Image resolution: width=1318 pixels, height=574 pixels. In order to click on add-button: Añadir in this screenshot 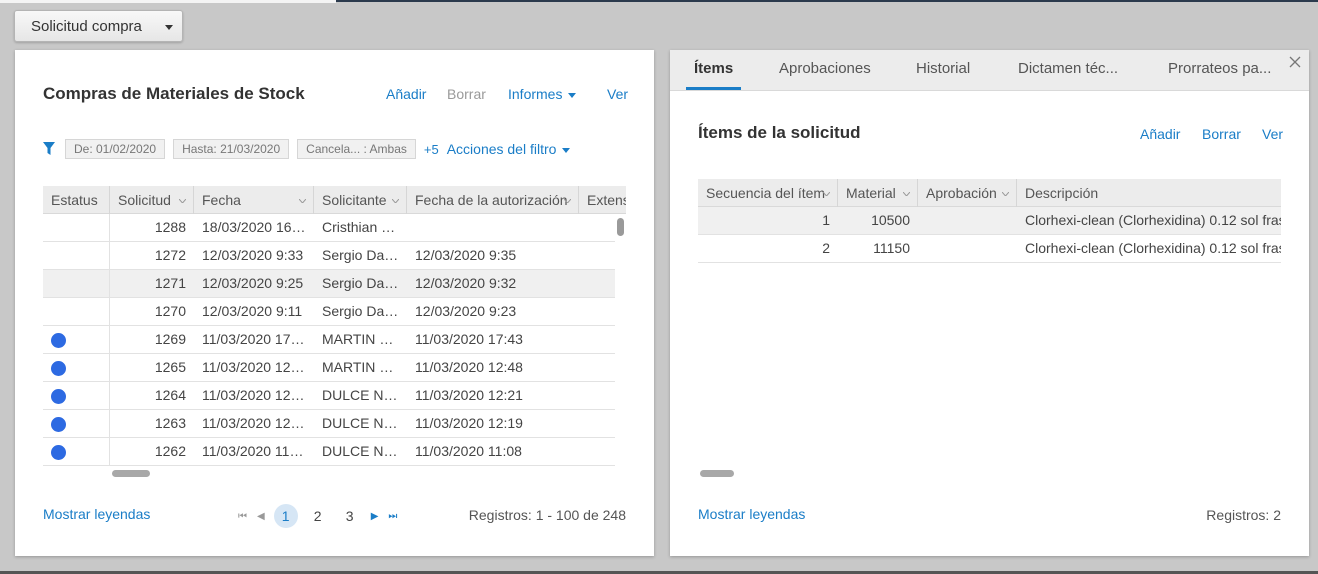, I will do `click(406, 94)`.